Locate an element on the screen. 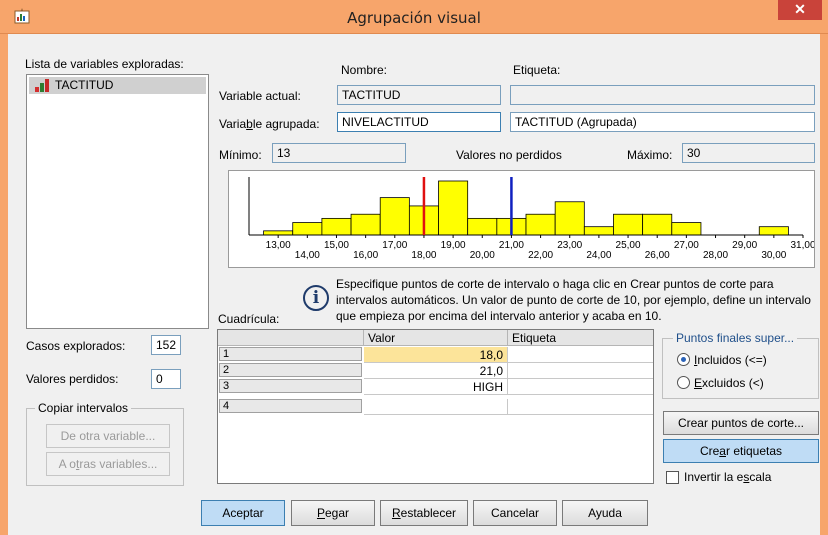  grid-cell-valor: 21,0 is located at coordinates (436, 371).